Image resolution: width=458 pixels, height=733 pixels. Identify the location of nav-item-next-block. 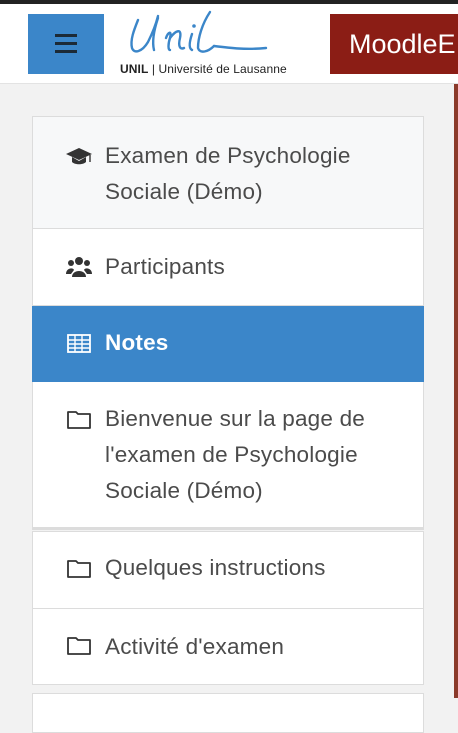
(228, 713).